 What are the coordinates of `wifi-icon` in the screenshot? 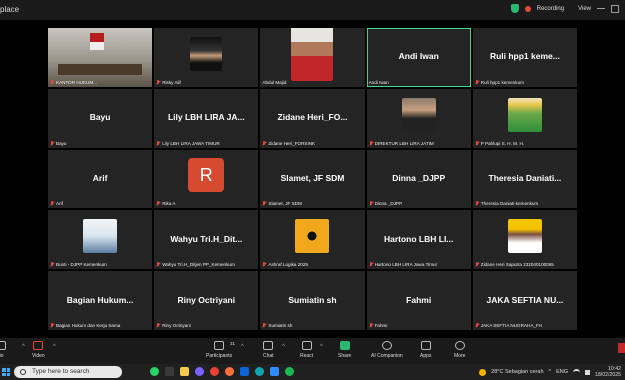 It's located at (577, 372).